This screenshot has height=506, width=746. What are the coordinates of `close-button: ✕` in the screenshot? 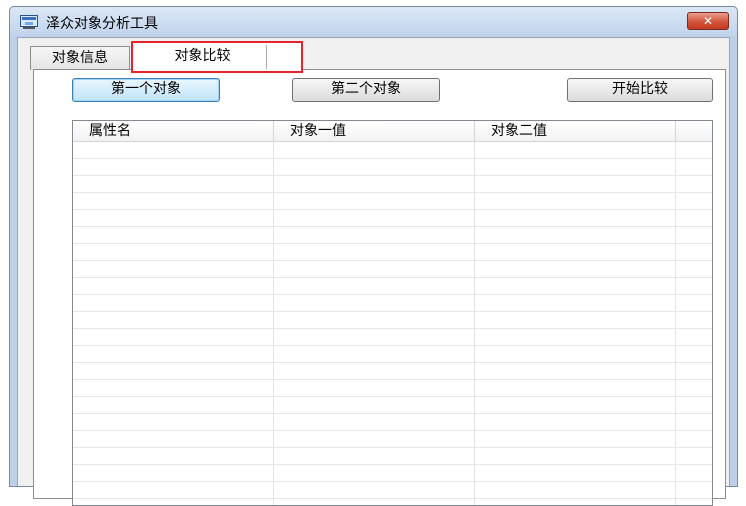 It's located at (708, 21).